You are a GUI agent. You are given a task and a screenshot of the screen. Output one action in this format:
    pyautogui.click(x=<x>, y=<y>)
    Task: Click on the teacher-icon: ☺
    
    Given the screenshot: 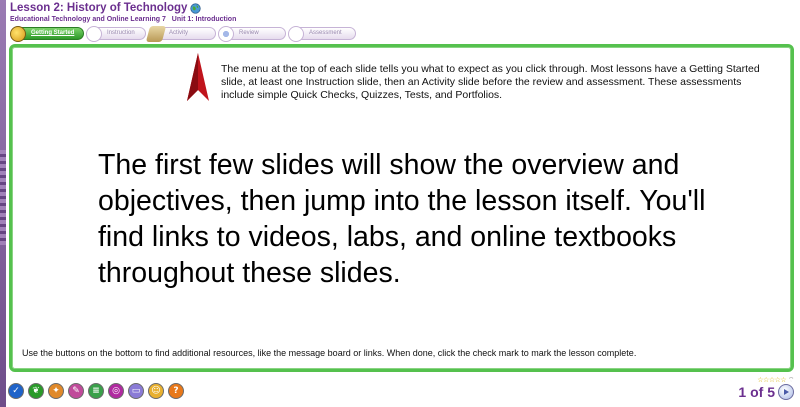 What is the action you would take?
    pyautogui.click(x=156, y=391)
    